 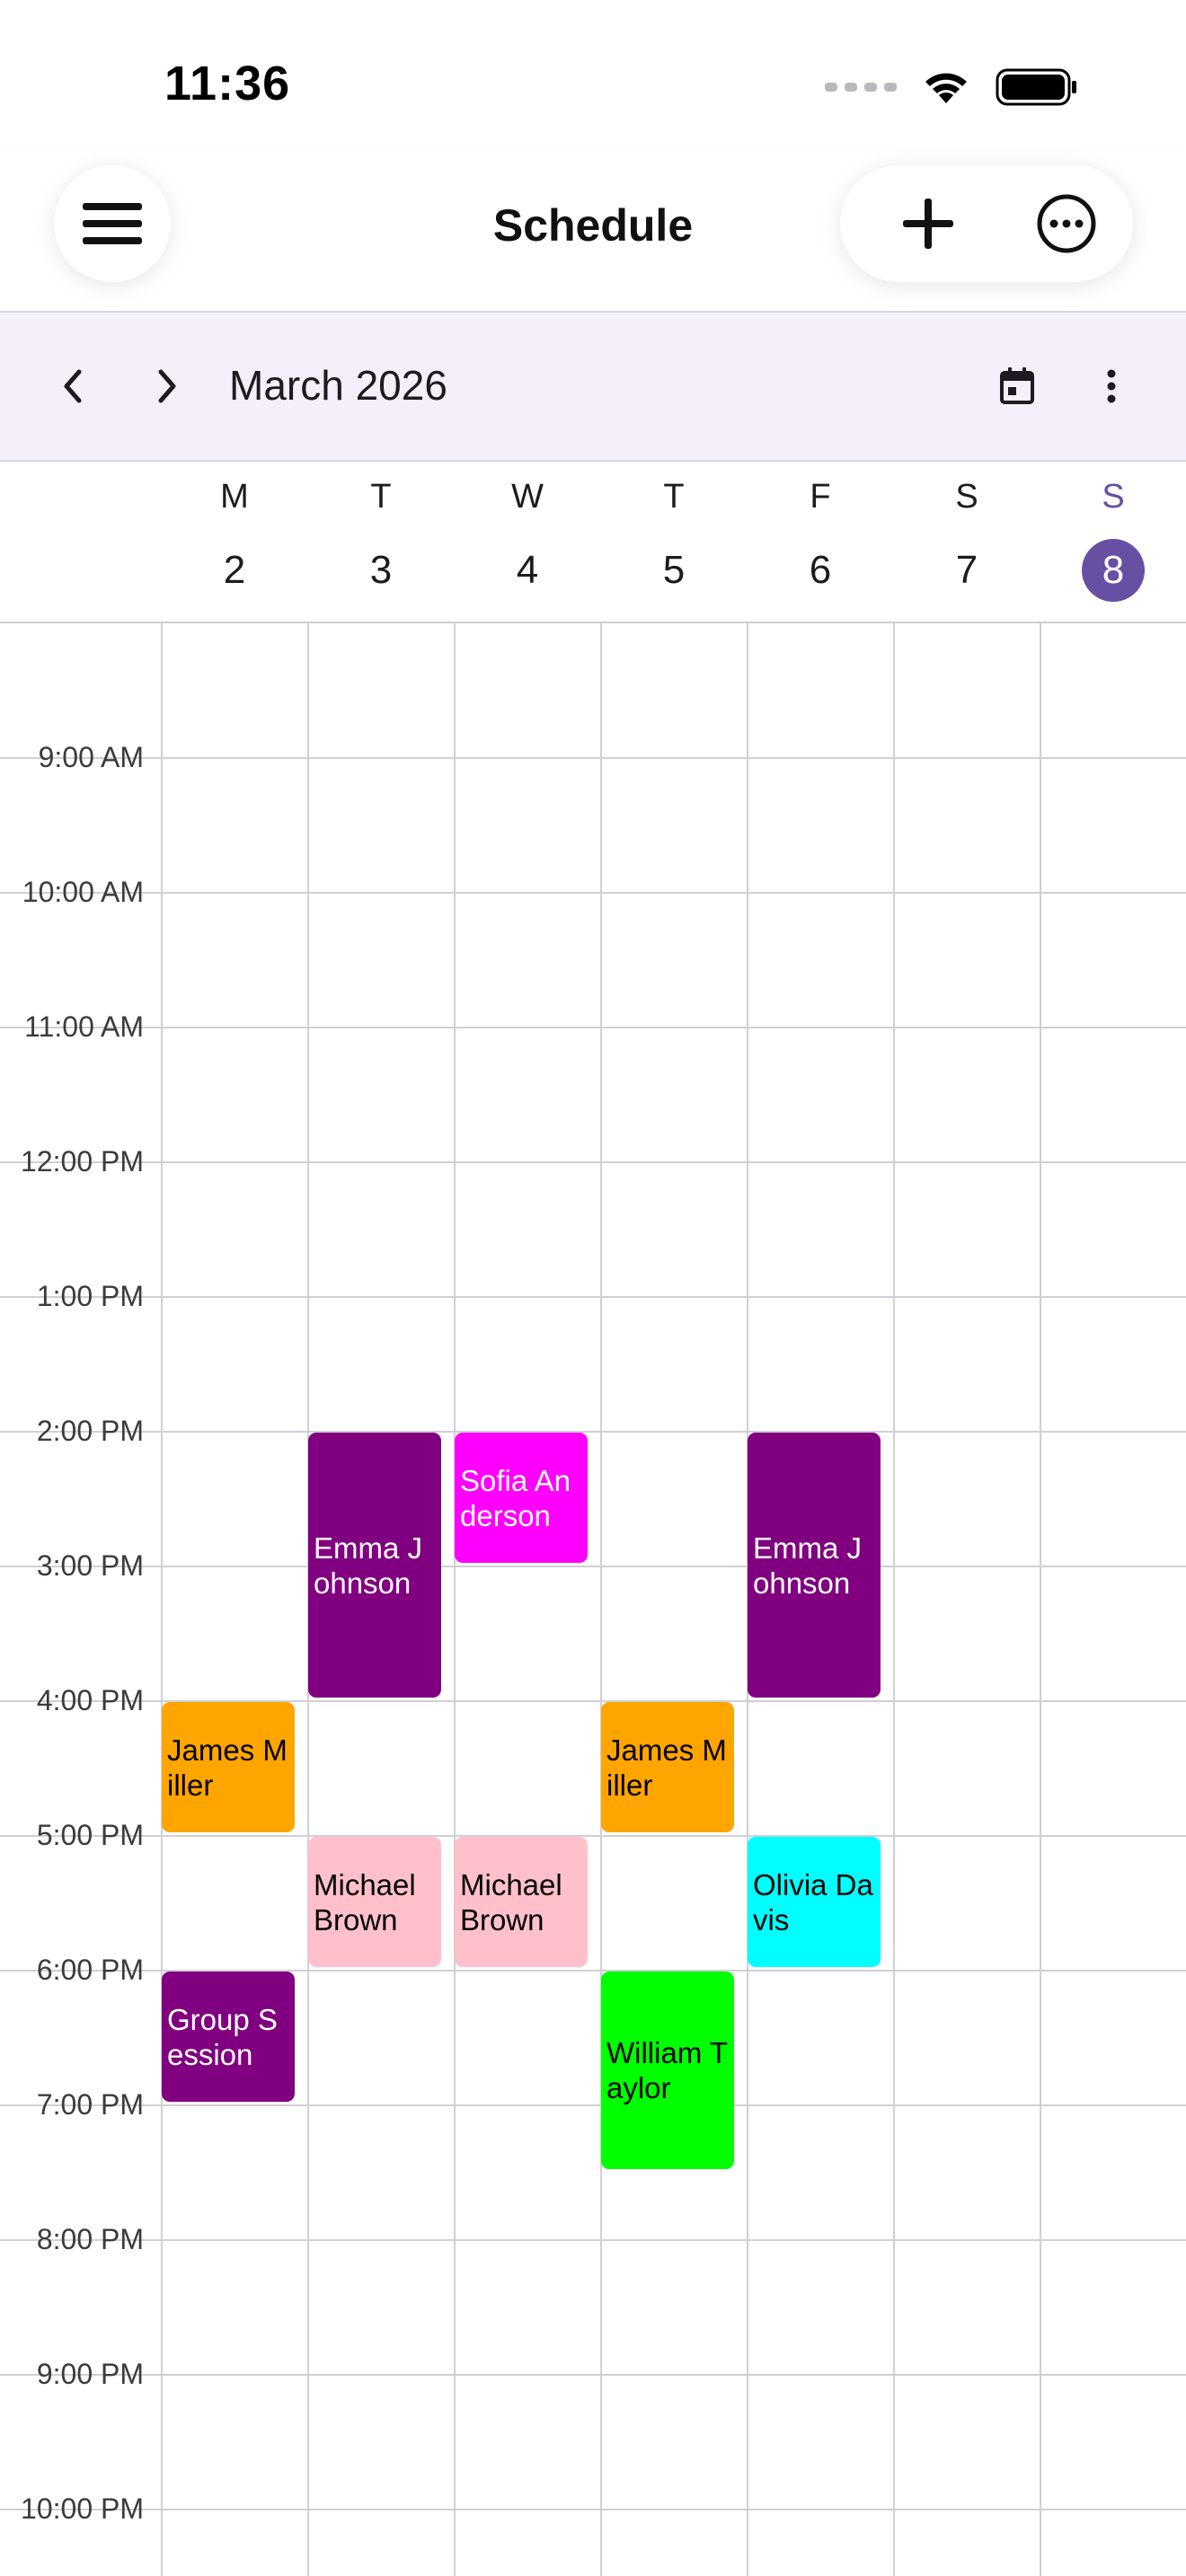 I want to click on more-vertical-icon, so click(x=1111, y=386).